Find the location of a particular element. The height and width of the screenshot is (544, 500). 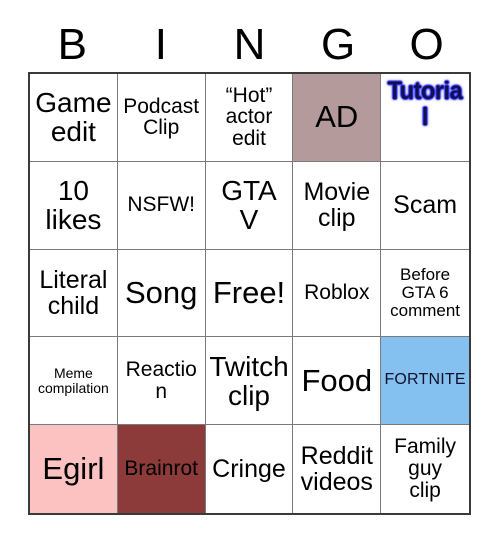

bingo-cell-label: Cringe is located at coordinates (249, 469).